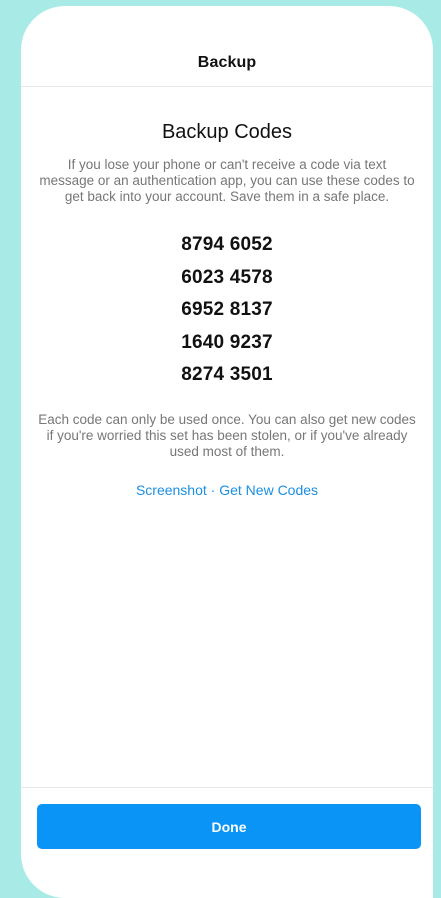  Describe the element at coordinates (268, 490) in the screenshot. I see `get-new-codes-link: Get New Codes` at that location.